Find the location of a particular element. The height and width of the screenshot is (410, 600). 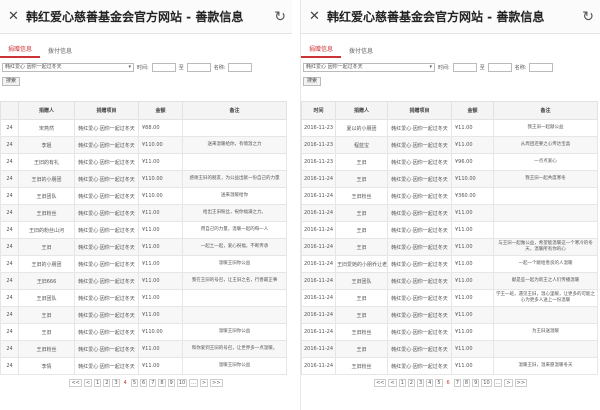

cell-donor: 王旧的小朋团 is located at coordinates (46, 264).